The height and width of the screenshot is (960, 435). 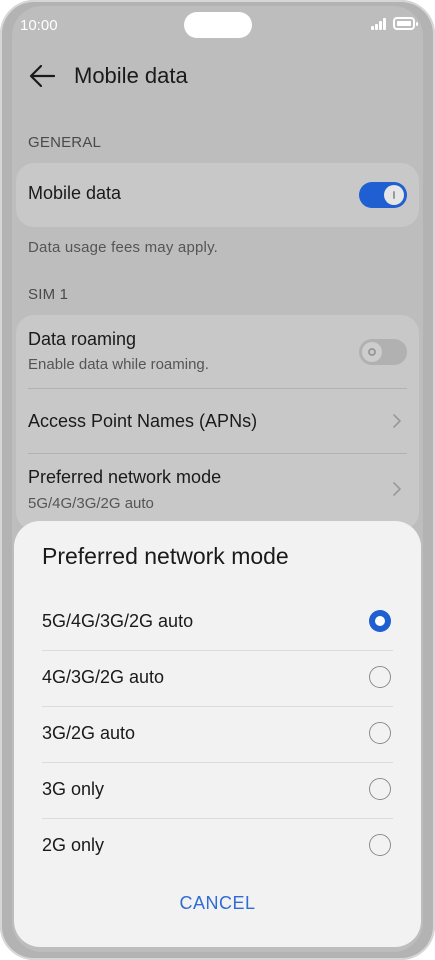 What do you see at coordinates (39, 25) in the screenshot?
I see `status-time: 10:00` at bounding box center [39, 25].